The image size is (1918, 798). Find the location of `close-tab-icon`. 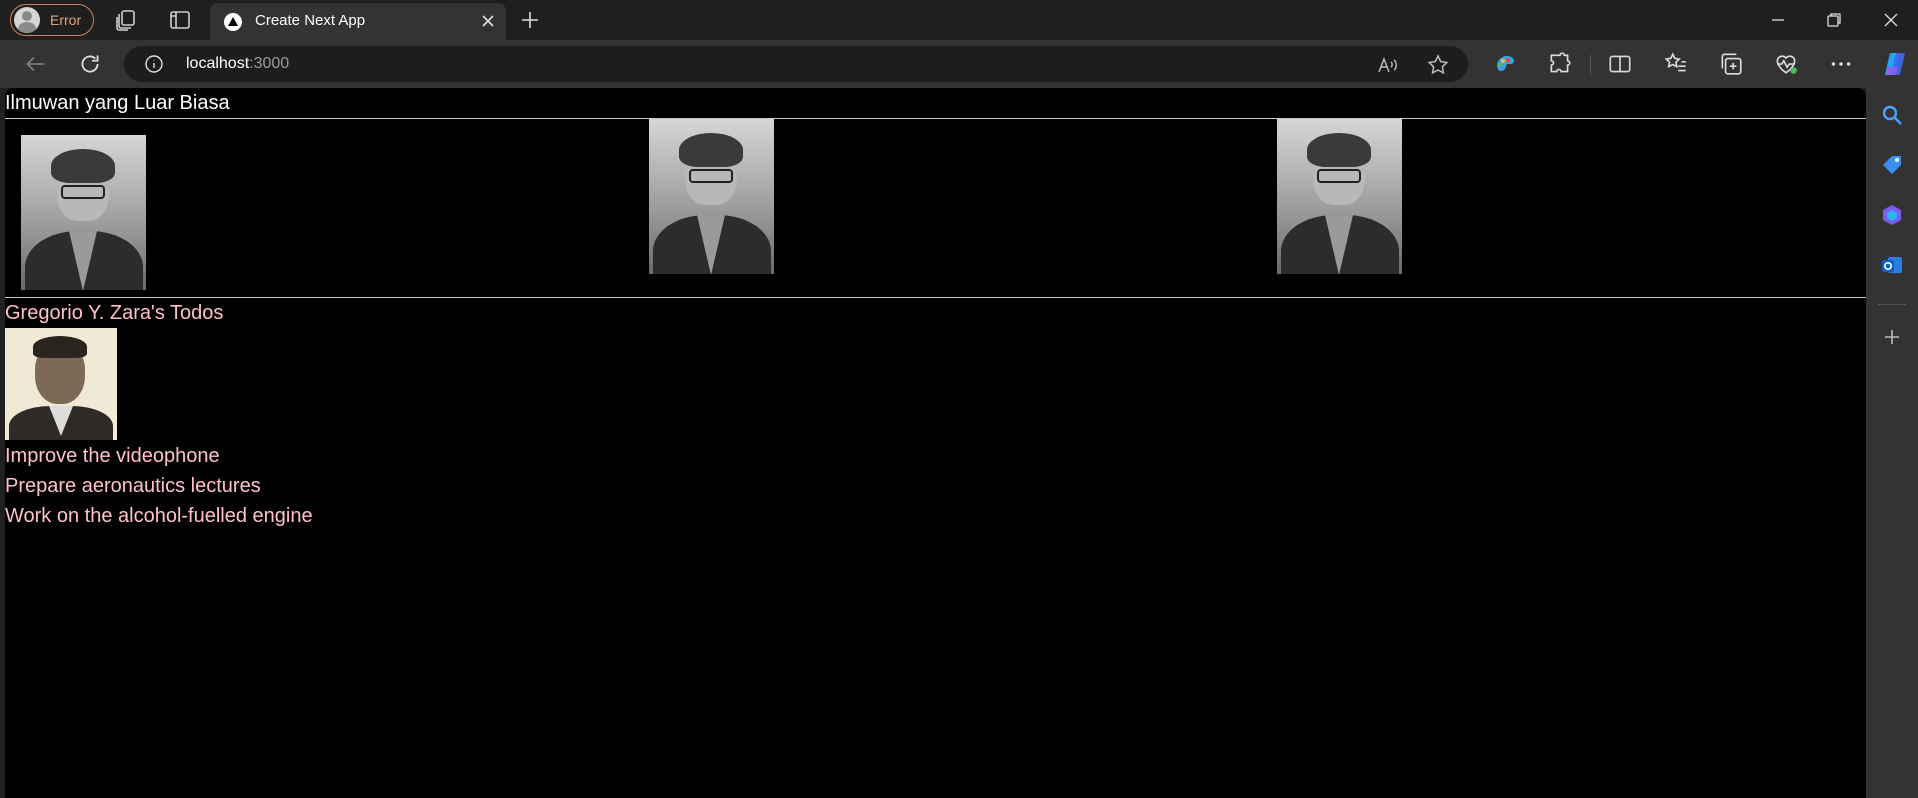

close-tab-icon is located at coordinates (488, 21).